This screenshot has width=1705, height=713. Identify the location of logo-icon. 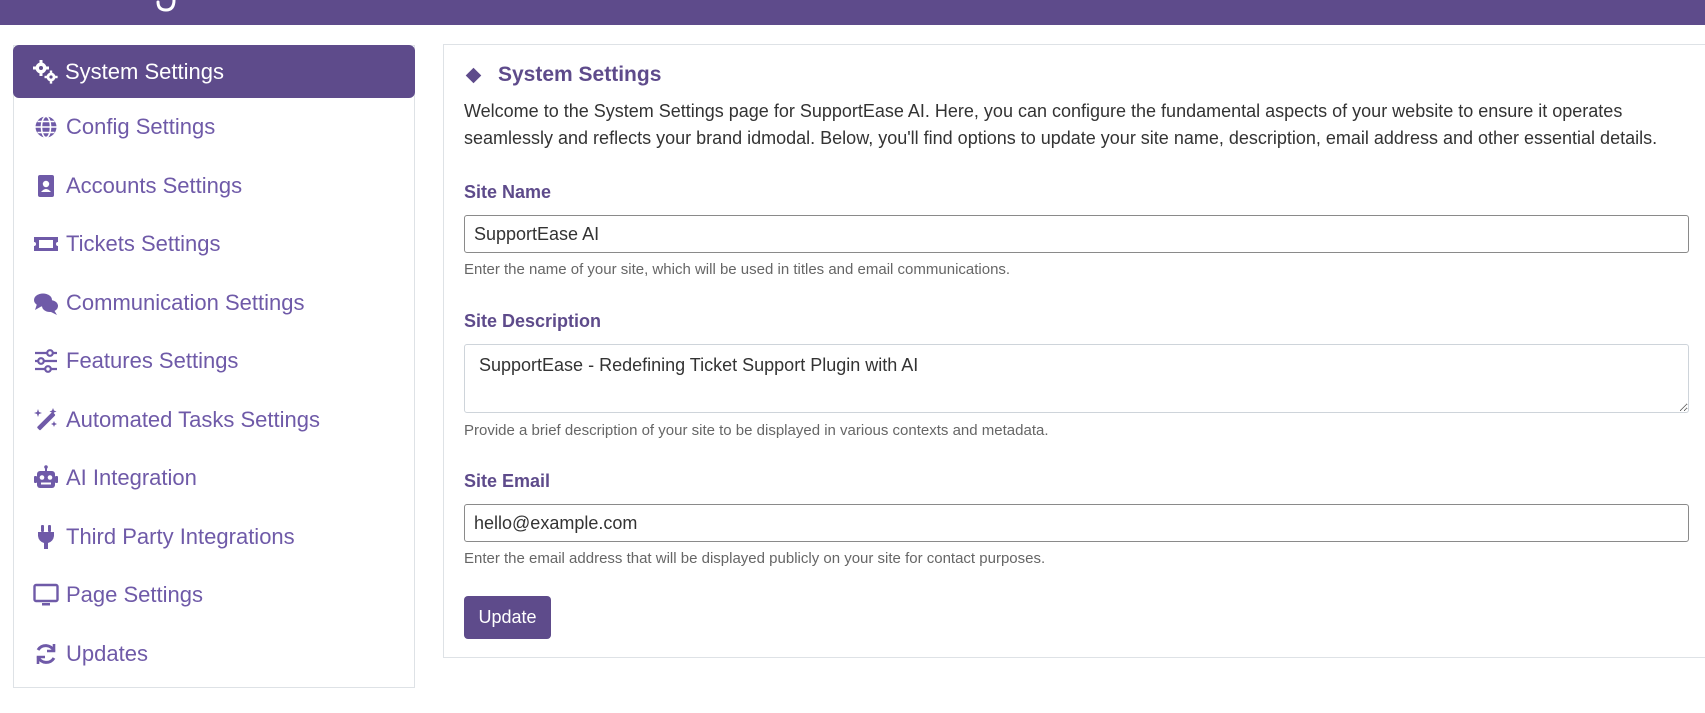
(166, 6).